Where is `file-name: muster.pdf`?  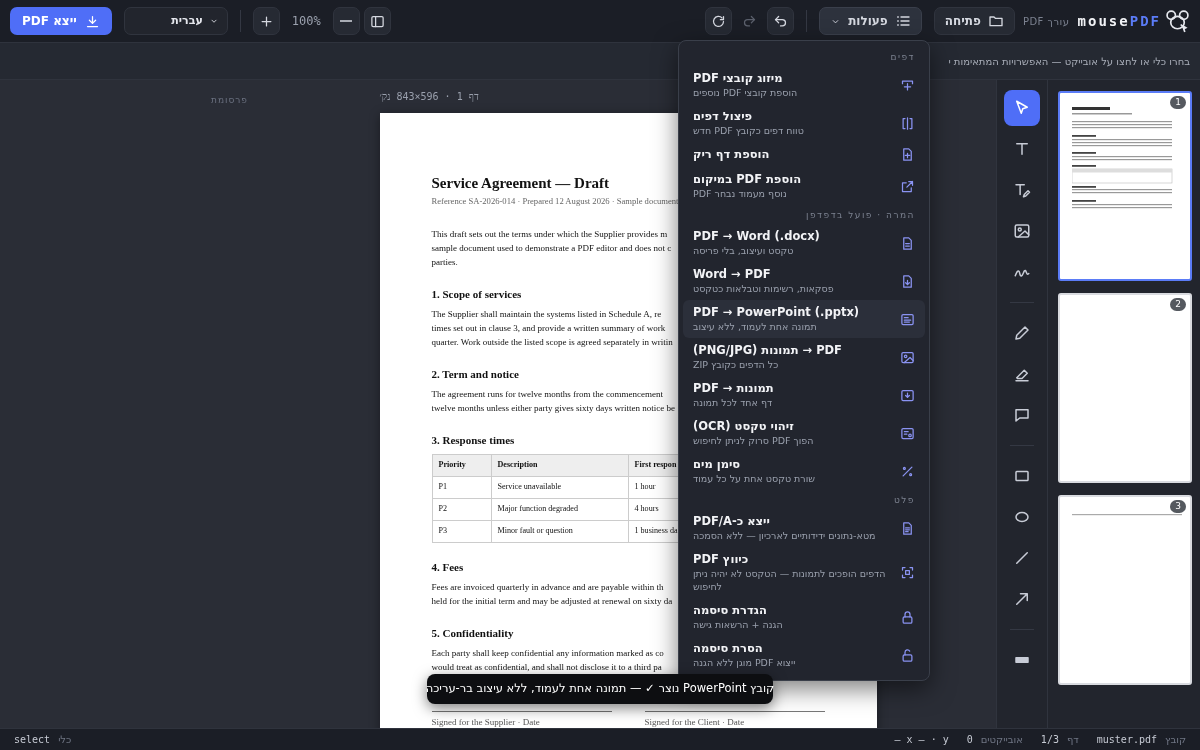 file-name: muster.pdf is located at coordinates (1126, 740).